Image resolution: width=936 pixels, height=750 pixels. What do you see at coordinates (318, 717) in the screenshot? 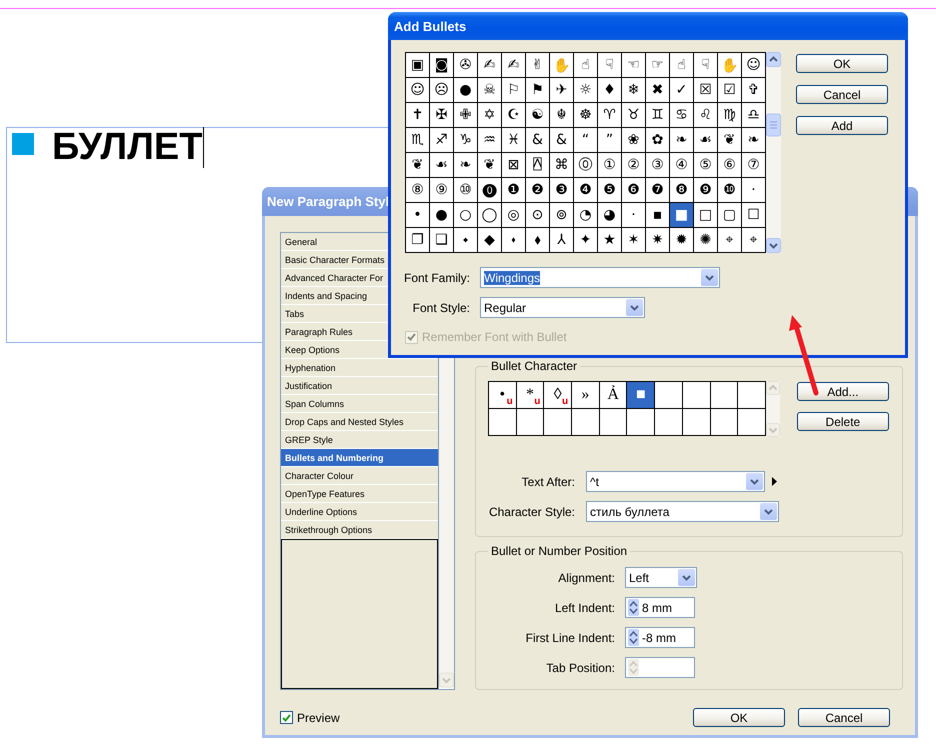
I see `checkbox-label: Preview` at bounding box center [318, 717].